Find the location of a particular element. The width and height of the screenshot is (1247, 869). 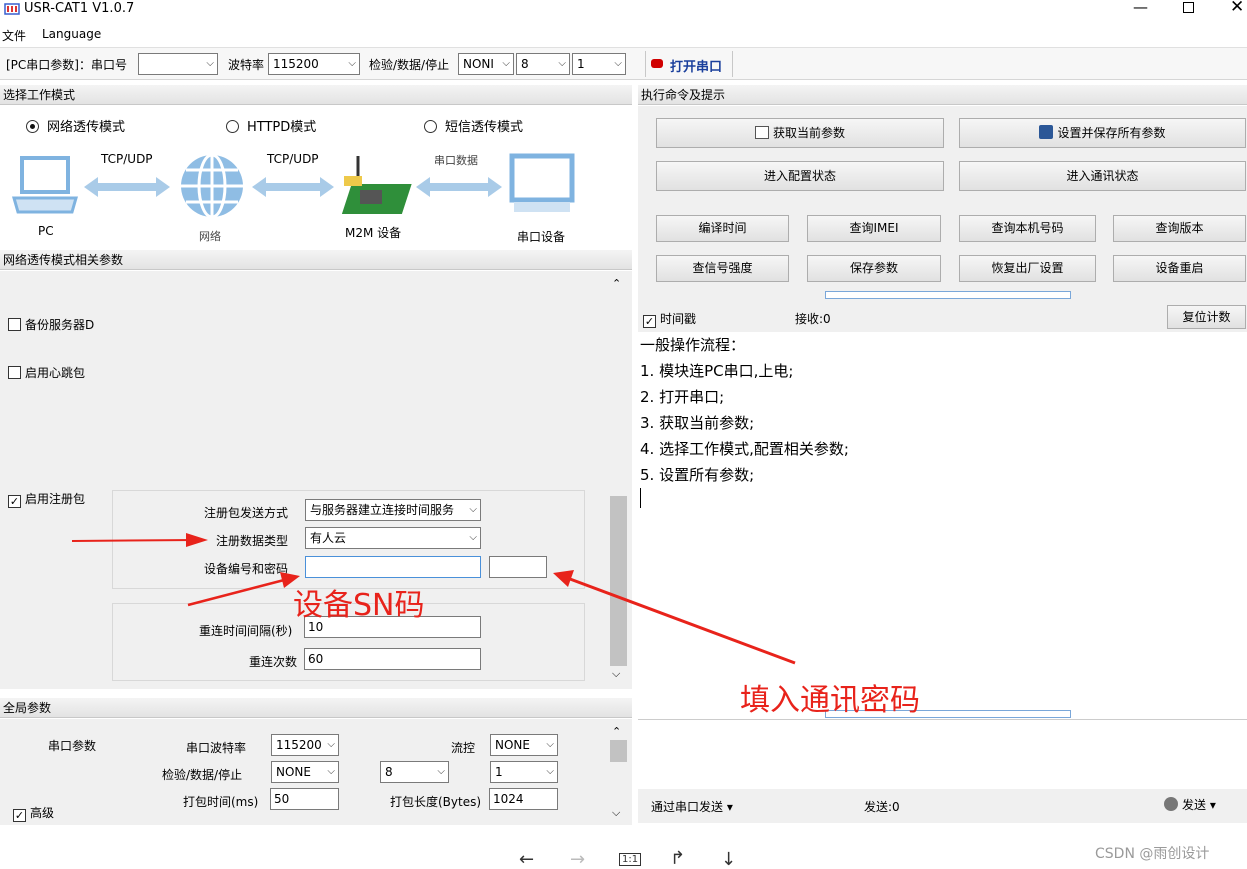

back-icon: ← is located at coordinates (526, 859).